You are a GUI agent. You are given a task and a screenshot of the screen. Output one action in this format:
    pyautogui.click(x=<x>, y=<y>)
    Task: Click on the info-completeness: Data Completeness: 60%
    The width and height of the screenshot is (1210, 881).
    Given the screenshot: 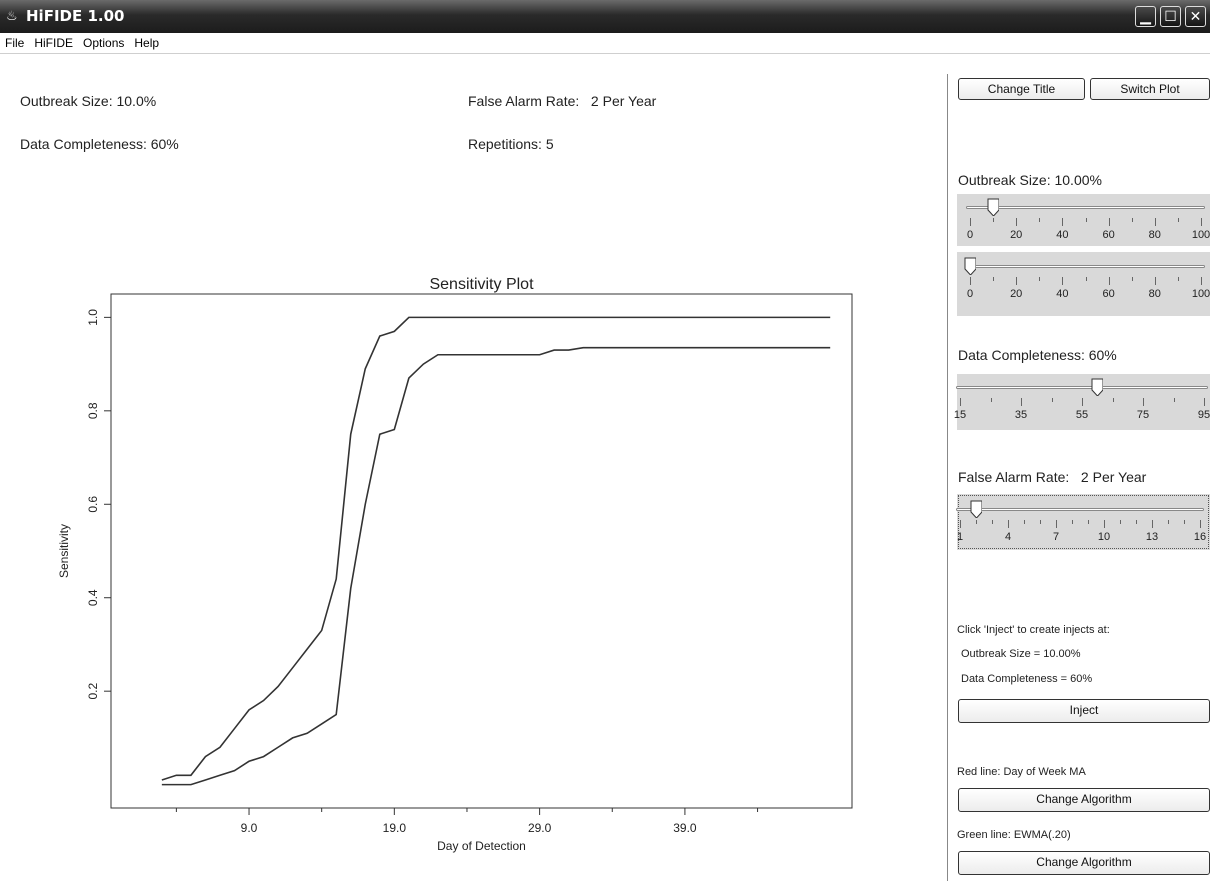 What is the action you would take?
    pyautogui.click(x=99, y=144)
    